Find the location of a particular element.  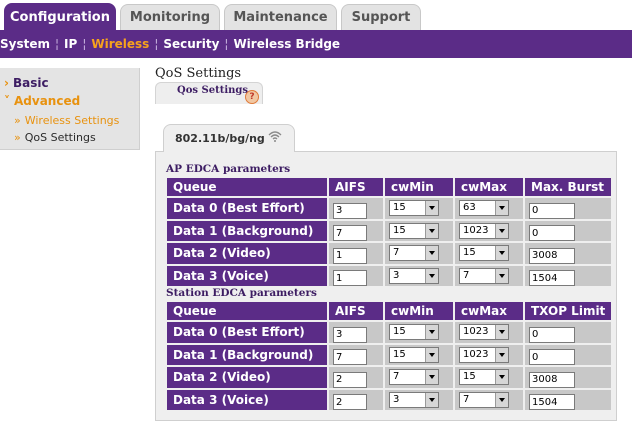

cwmin-cell: 7 is located at coordinates (419, 253).